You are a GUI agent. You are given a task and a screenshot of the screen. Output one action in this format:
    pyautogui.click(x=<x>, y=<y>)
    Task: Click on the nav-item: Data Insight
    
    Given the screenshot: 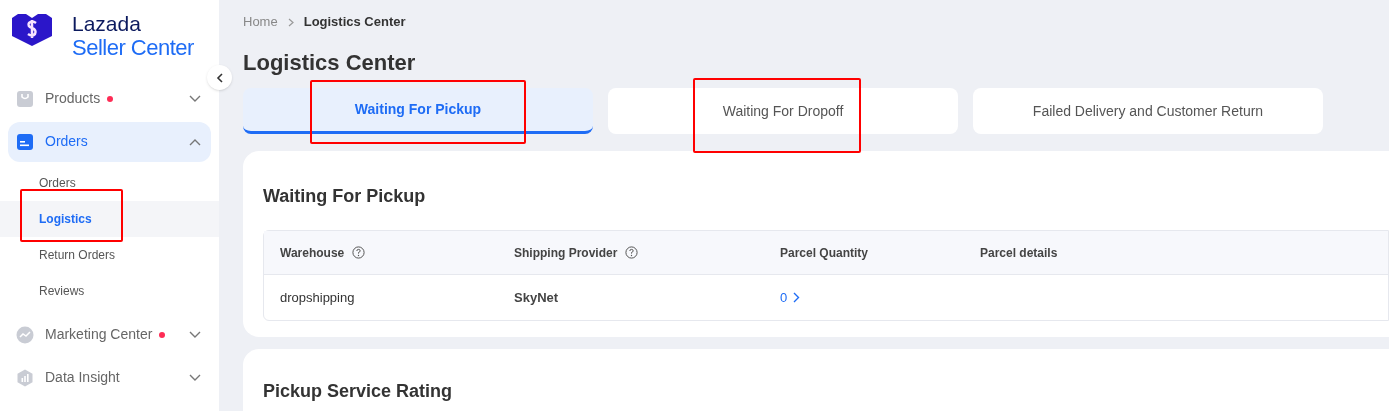 What is the action you would take?
    pyautogui.click(x=109, y=377)
    